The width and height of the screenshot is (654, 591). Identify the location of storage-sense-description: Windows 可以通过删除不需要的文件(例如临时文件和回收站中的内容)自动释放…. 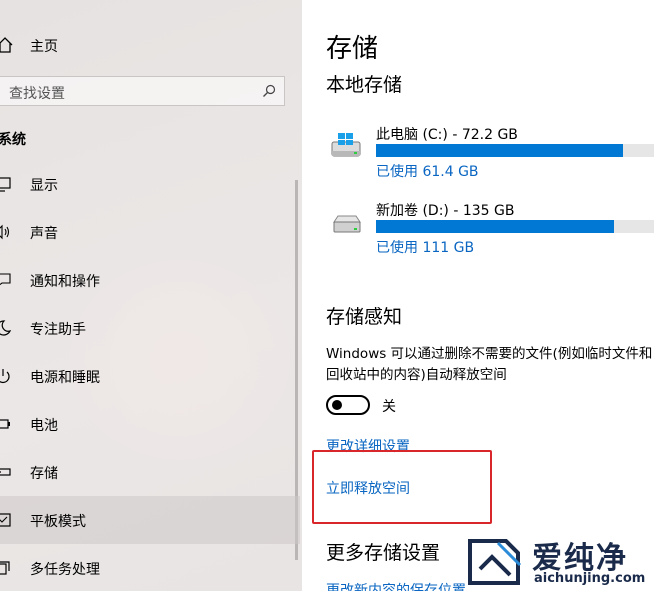
(489, 364).